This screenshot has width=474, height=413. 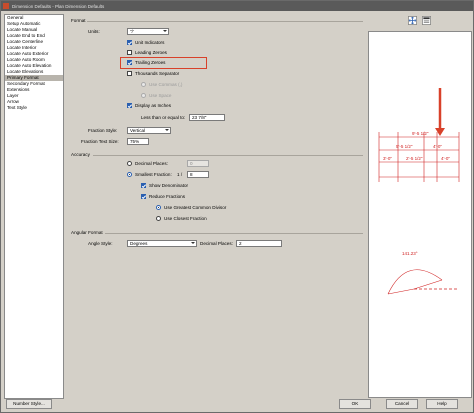 I want to click on angular-decimal-places-value: 2, so click(x=240, y=243).